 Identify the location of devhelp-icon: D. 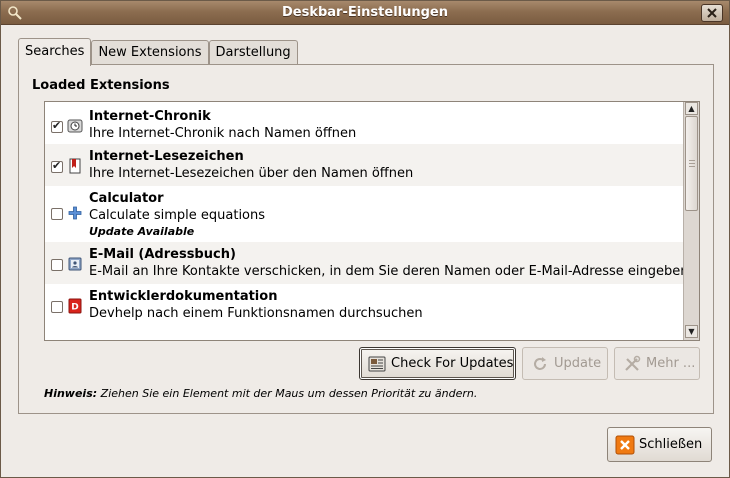
(75, 306).